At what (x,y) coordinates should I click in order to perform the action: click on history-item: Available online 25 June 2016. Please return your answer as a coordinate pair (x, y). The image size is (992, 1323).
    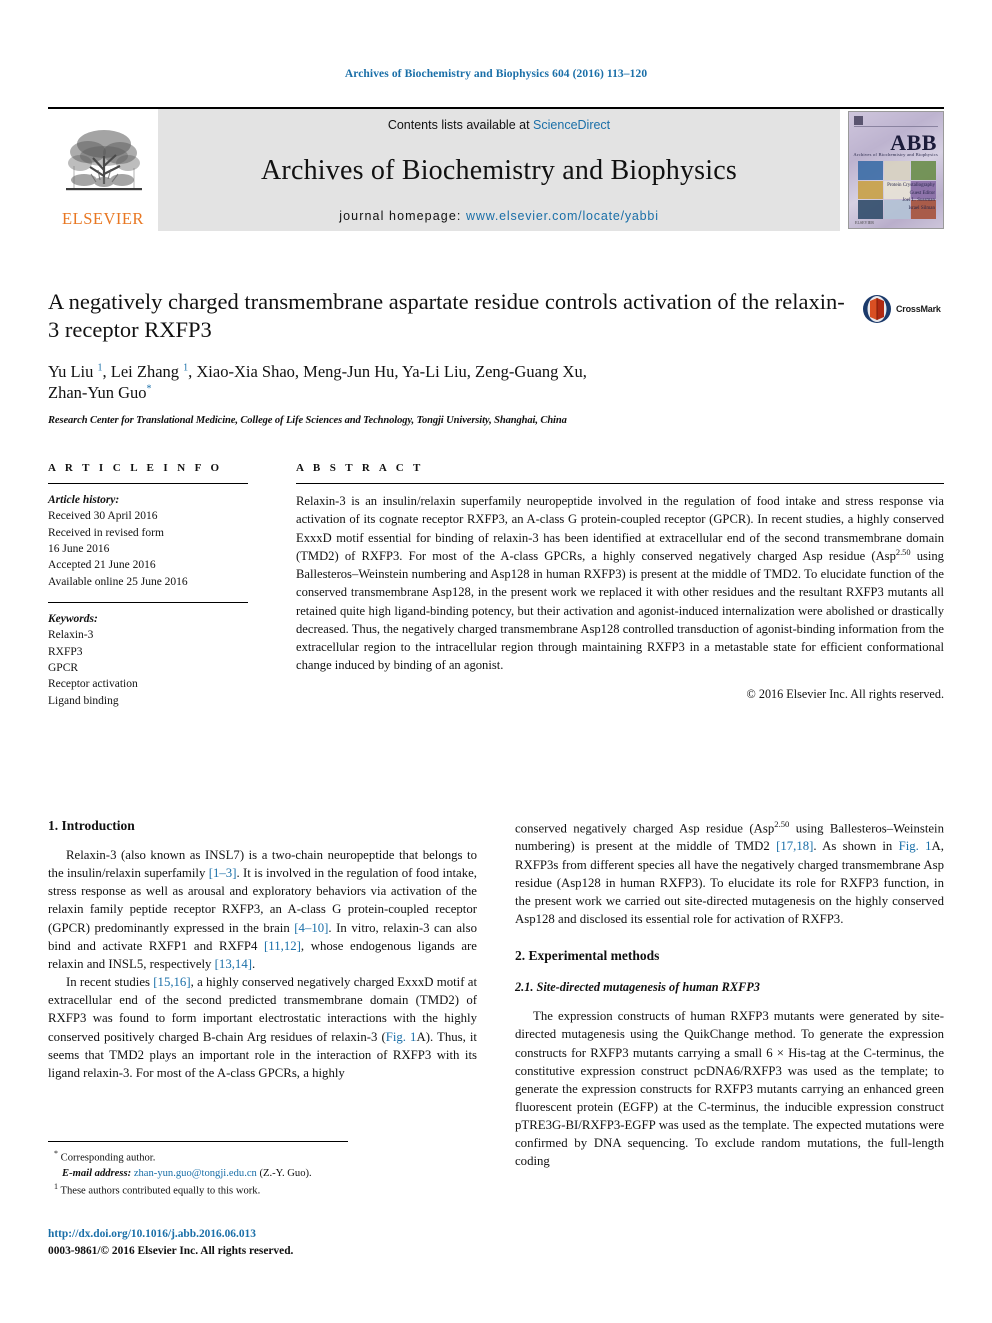
    Looking at the image, I should click on (118, 581).